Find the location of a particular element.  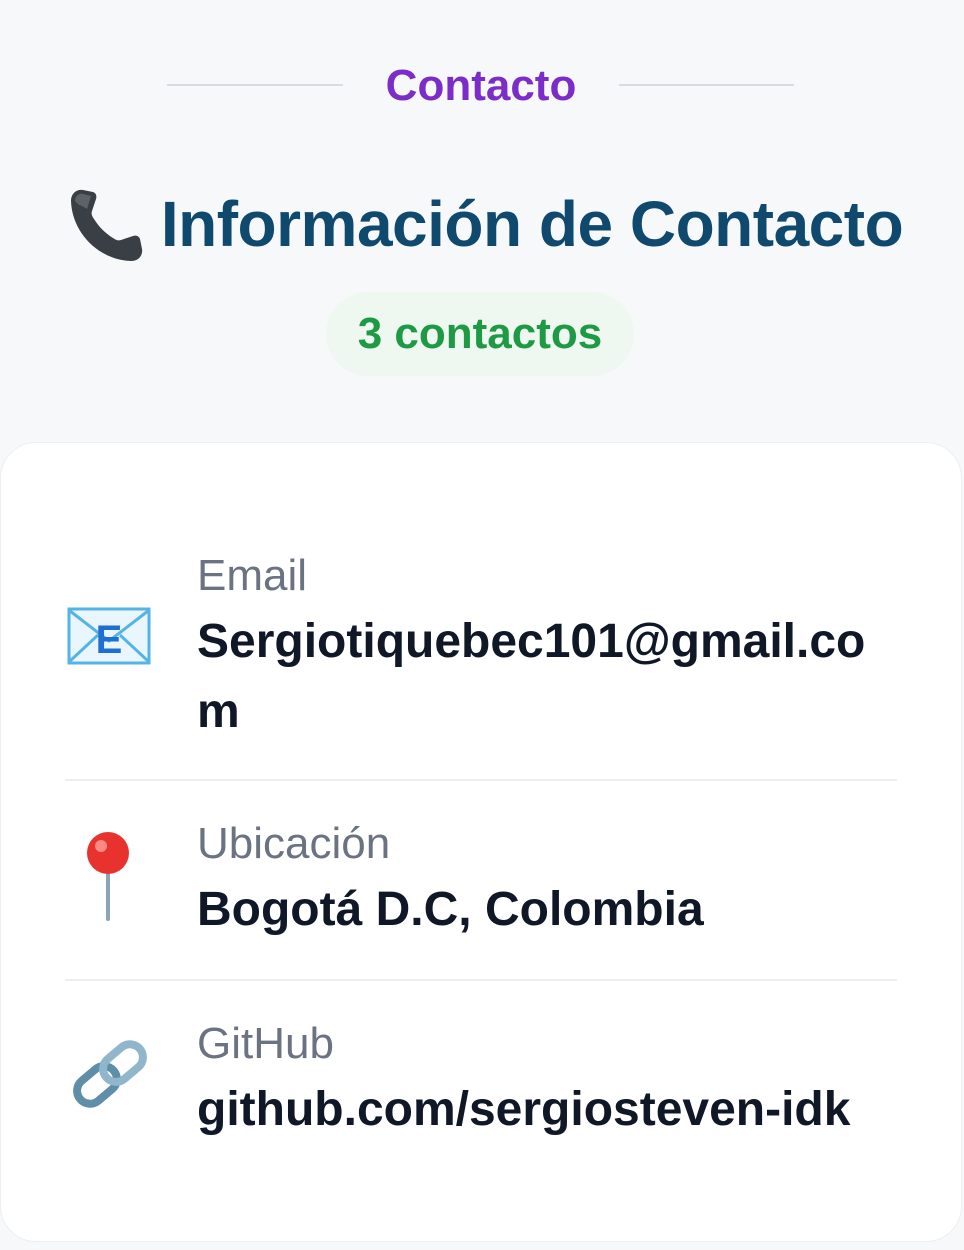

contact-item-github: GitHub github.com/sergiosteven-idk is located at coordinates (481, 1076).